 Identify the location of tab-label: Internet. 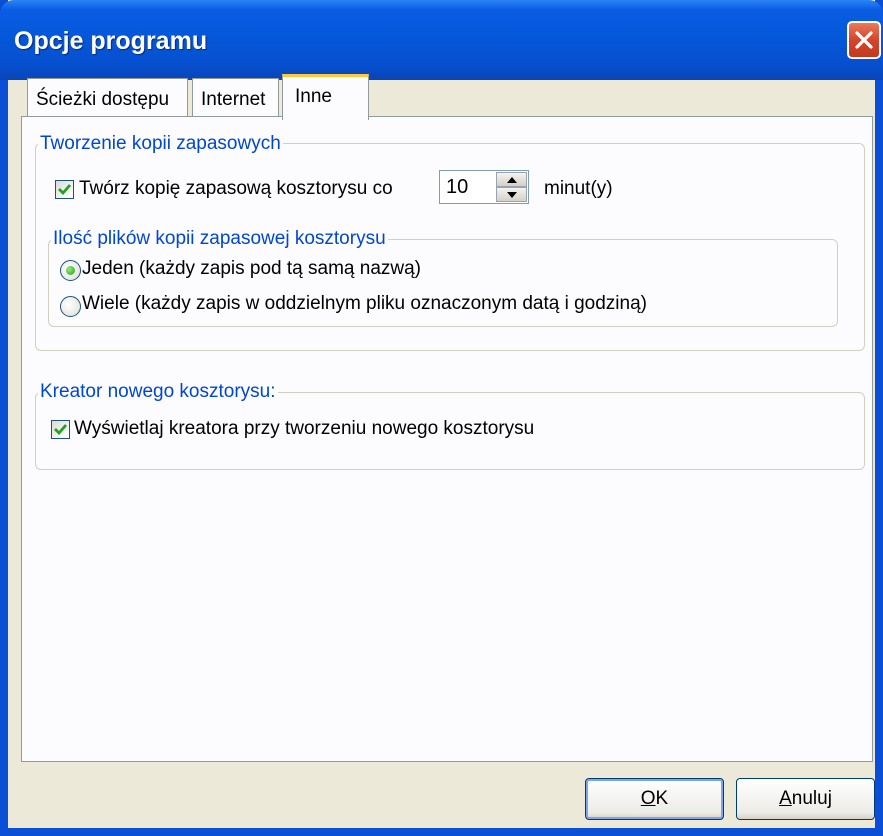
(233, 99).